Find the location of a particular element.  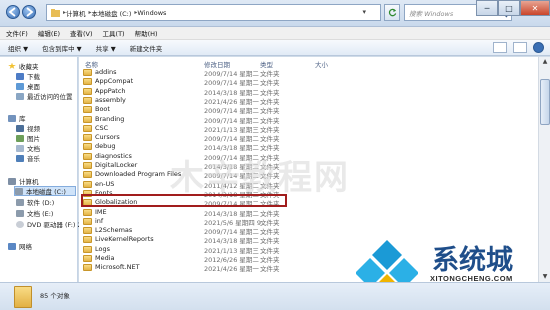

window-controls: ─ □ ✕ is located at coordinates (513, 8).